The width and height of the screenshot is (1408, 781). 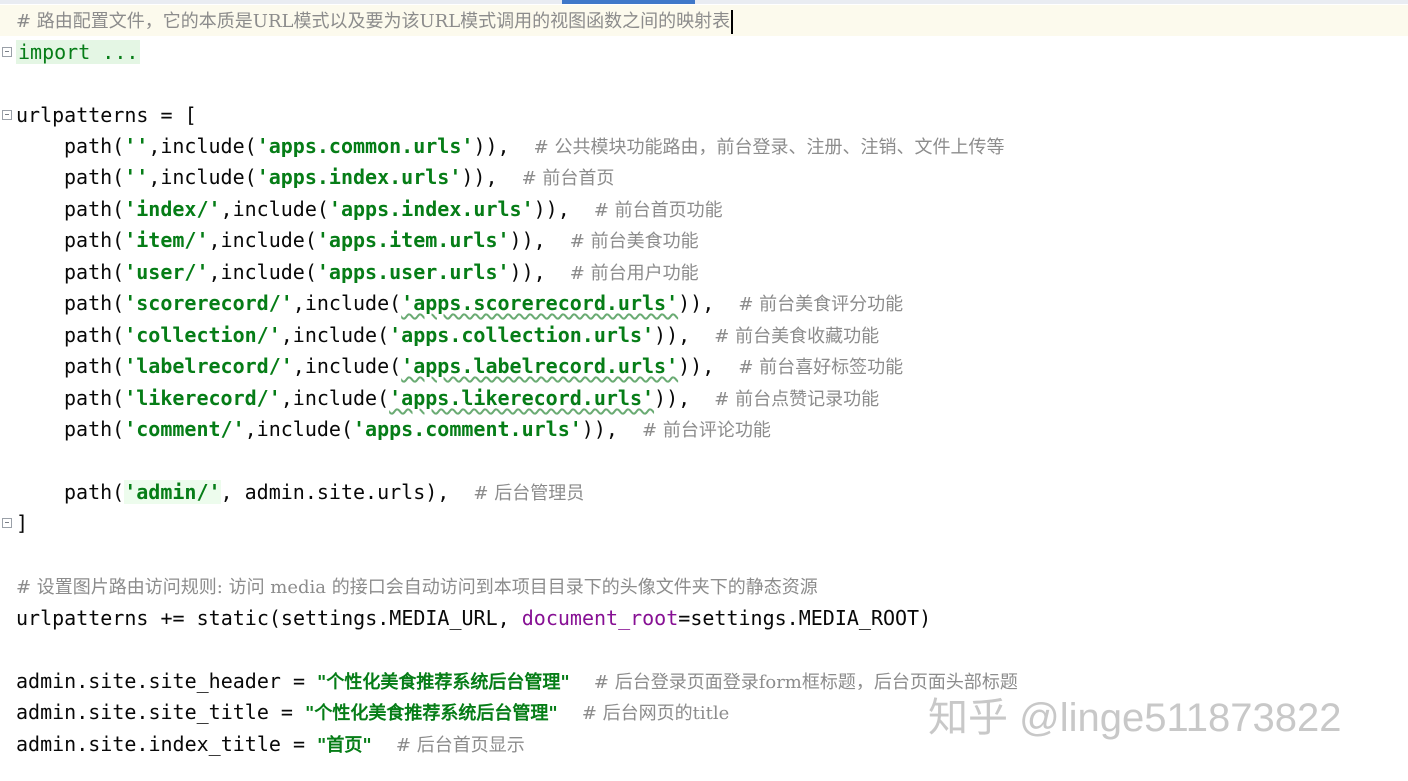 I want to click on comment: # 后台网页的title, so click(x=655, y=713).